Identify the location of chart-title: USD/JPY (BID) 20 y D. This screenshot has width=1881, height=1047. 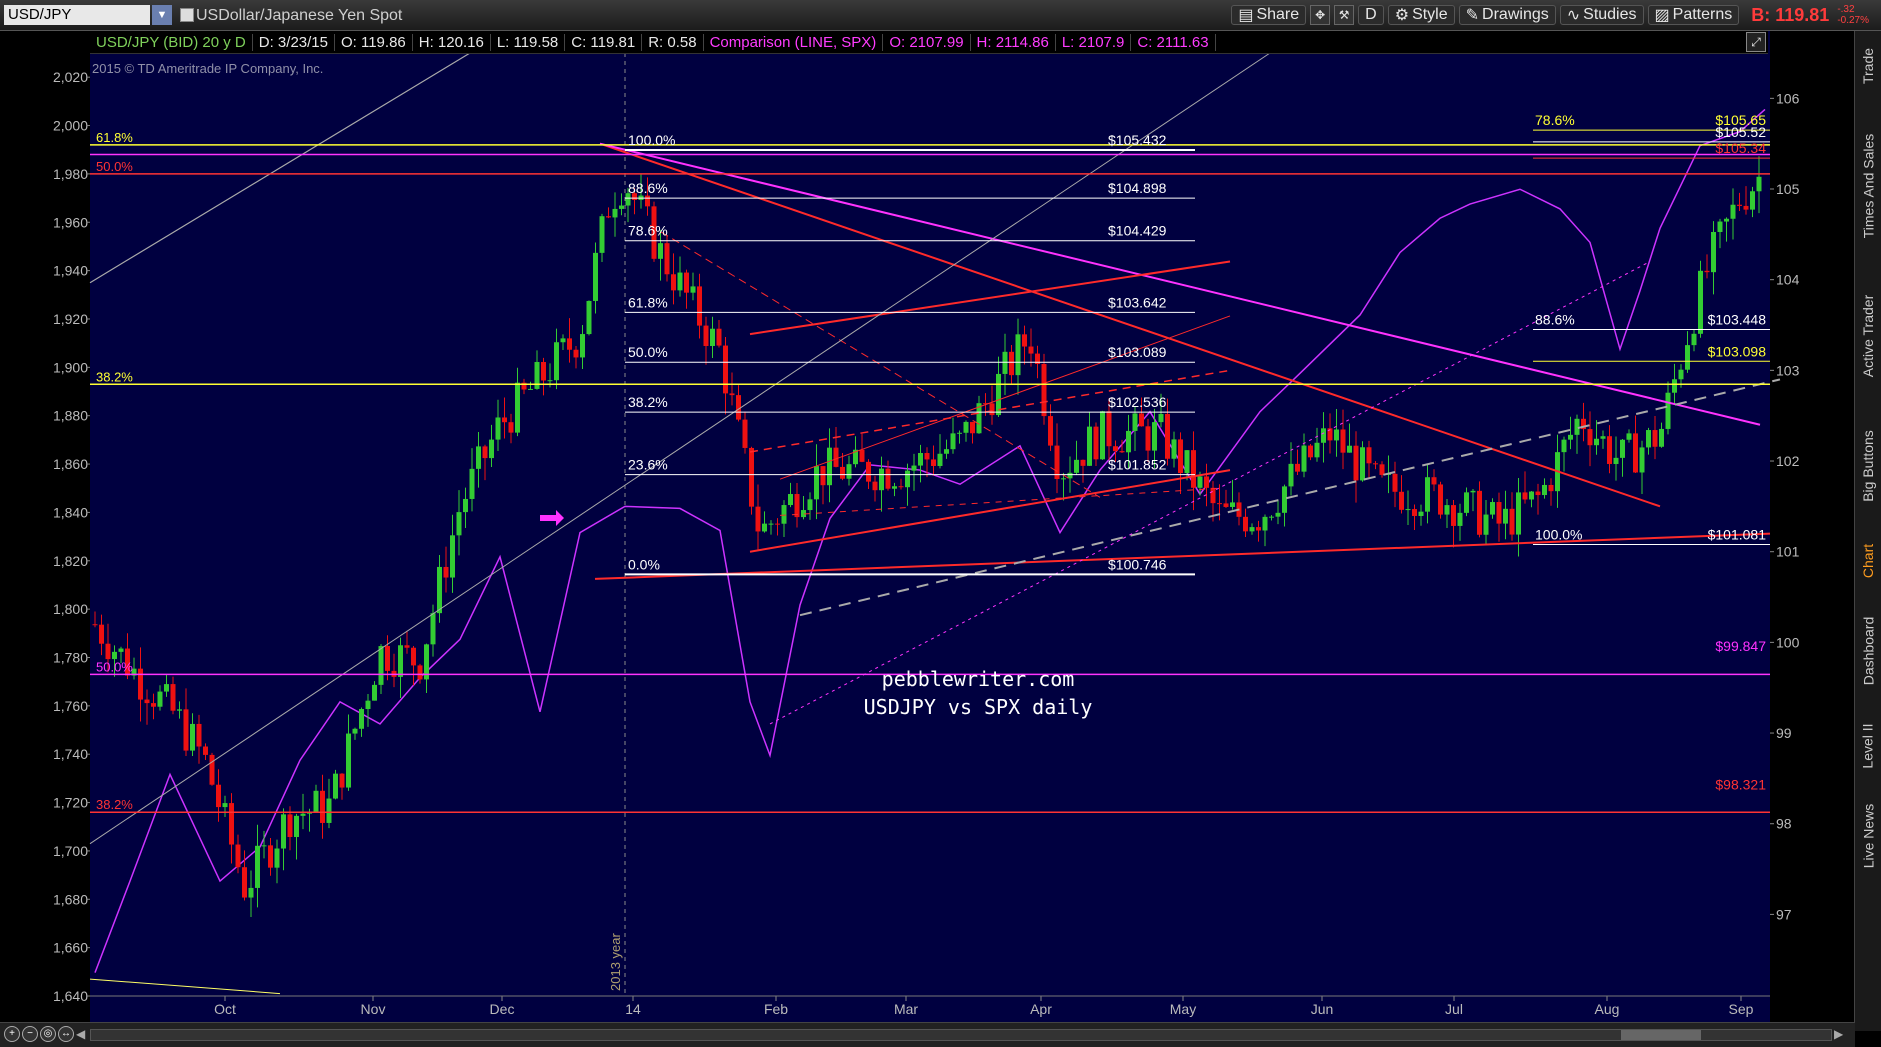
(171, 42).